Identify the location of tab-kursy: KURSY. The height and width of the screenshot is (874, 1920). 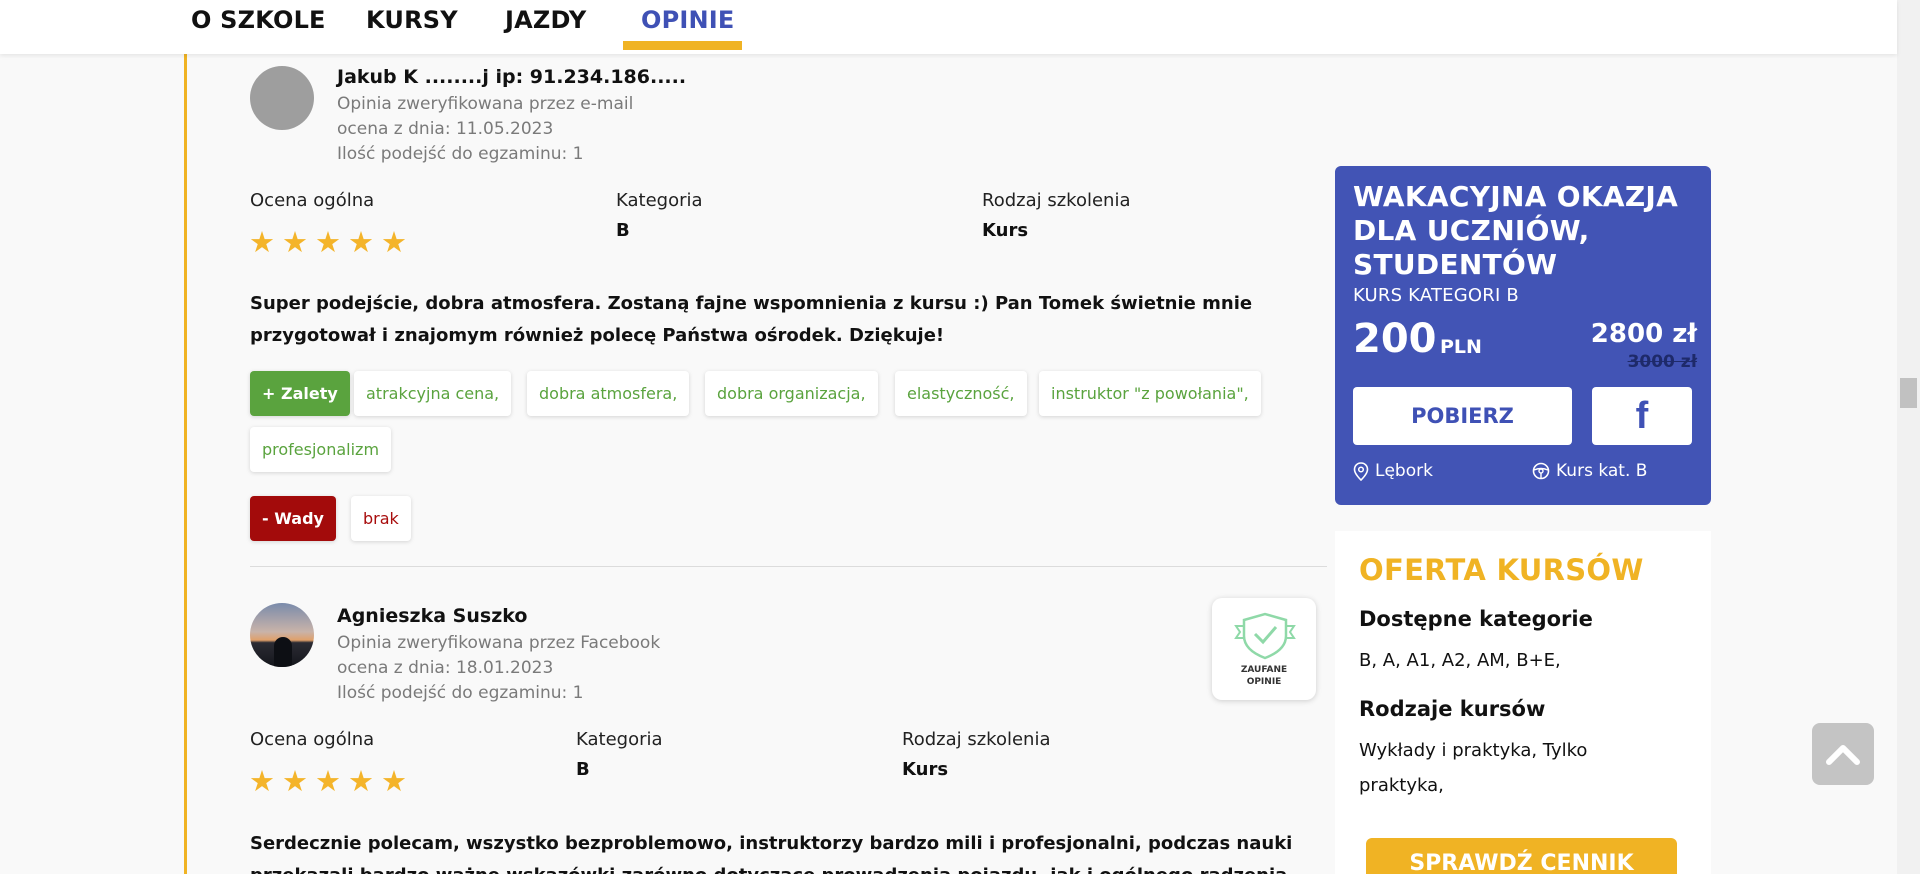
(412, 20).